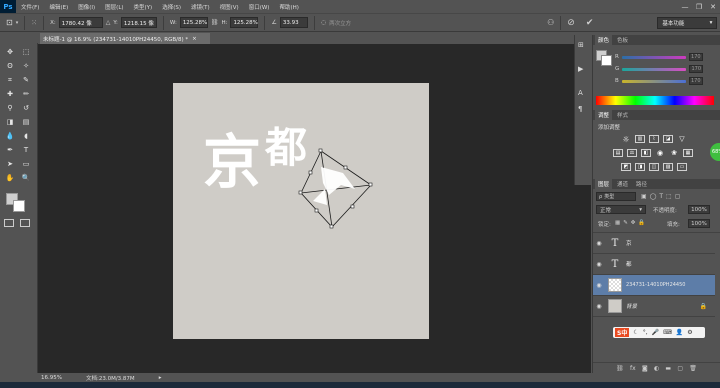 The height and width of the screenshot is (388, 720). I want to click on fill-field: 100%, so click(699, 223).